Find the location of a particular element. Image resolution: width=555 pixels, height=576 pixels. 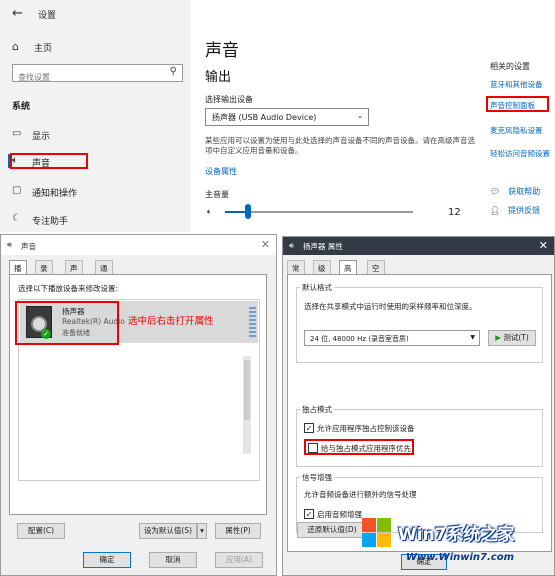

sound-dialog-title: 声音 is located at coordinates (28, 246).